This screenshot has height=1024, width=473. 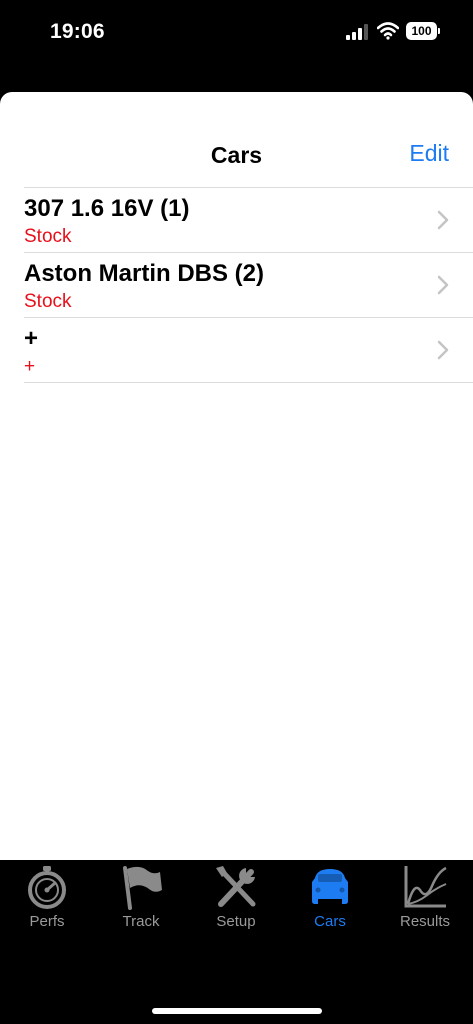 I want to click on list-item-car-1: 307 1.6 16V (1) Stock, so click(x=248, y=220).